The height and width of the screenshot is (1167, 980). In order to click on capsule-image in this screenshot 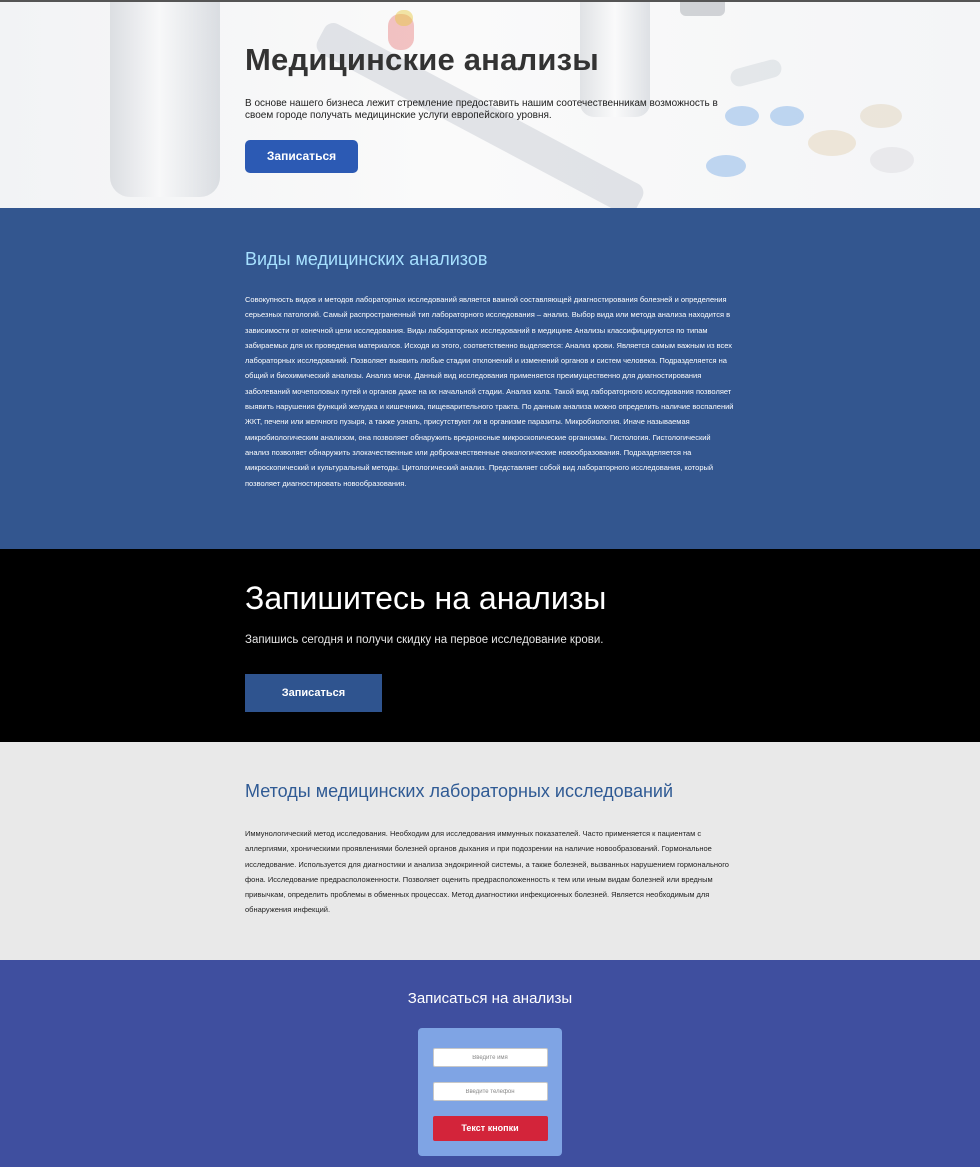, I will do `click(404, 18)`.